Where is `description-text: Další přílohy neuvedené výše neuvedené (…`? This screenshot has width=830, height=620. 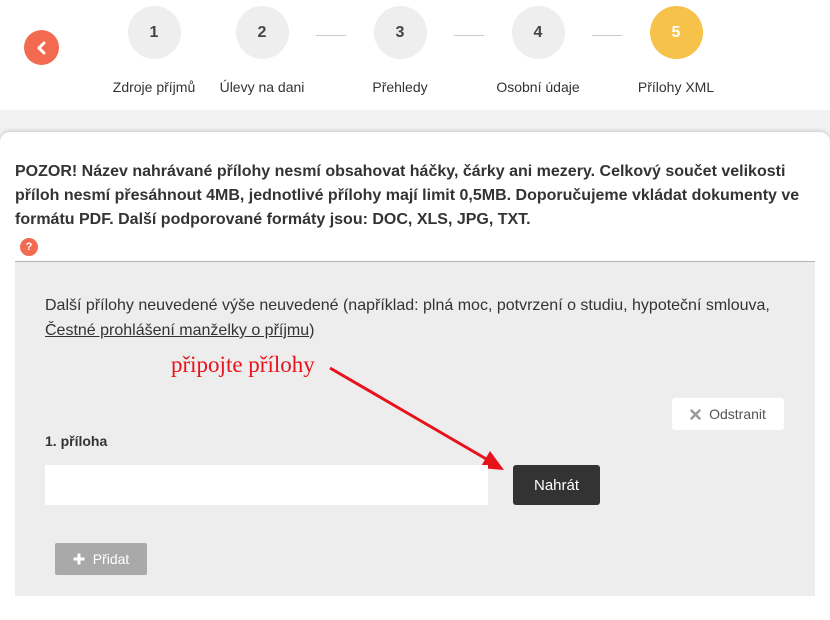
description-text: Další přílohy neuvedené výše neuvedené (… is located at coordinates (407, 305).